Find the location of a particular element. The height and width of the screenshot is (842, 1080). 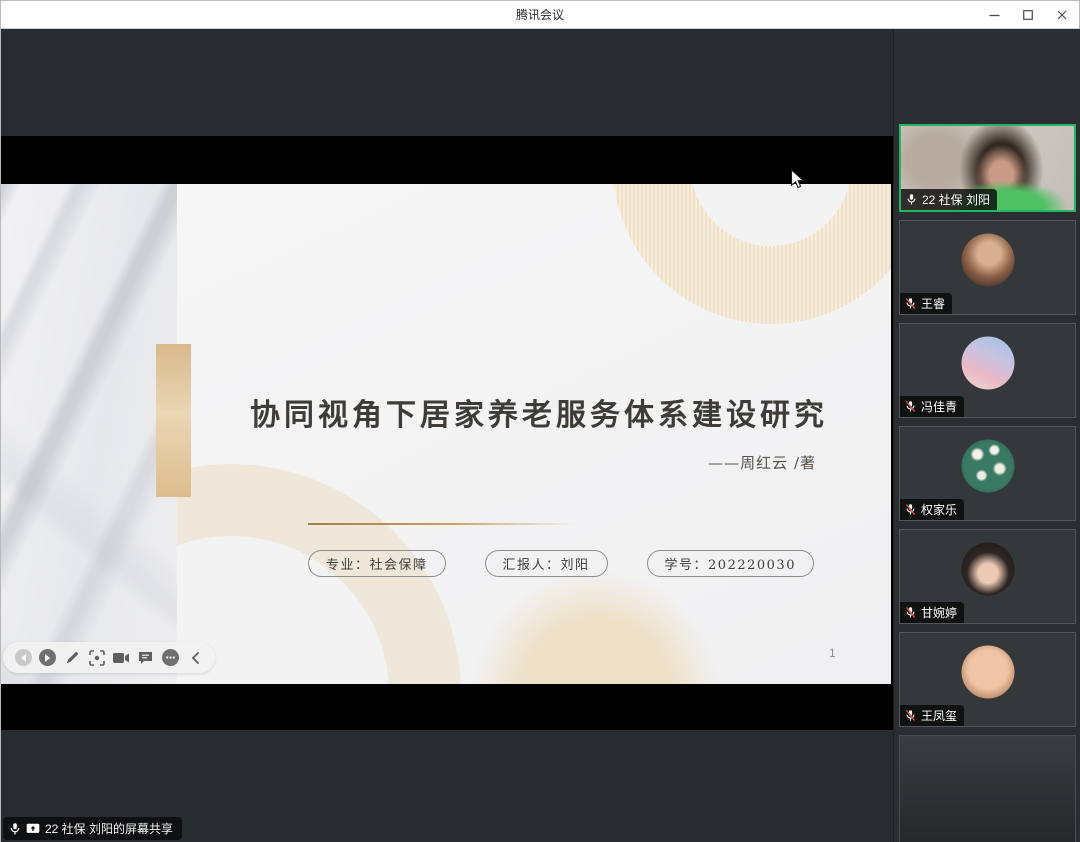

participant-name: 22 社保 刘阳 is located at coordinates (956, 200).